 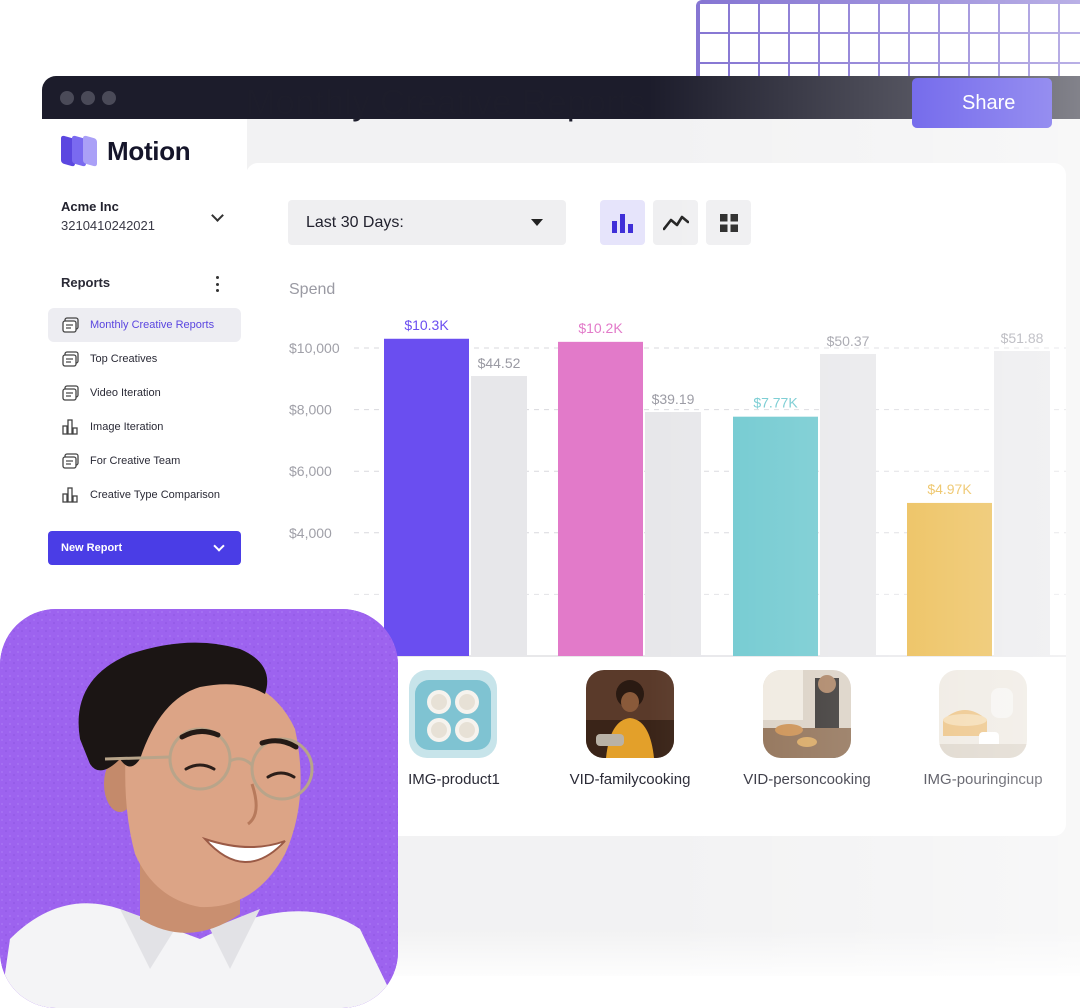 What do you see at coordinates (152, 325) in the screenshot?
I see `sidebar-item-label: Monthly Creative Reports` at bounding box center [152, 325].